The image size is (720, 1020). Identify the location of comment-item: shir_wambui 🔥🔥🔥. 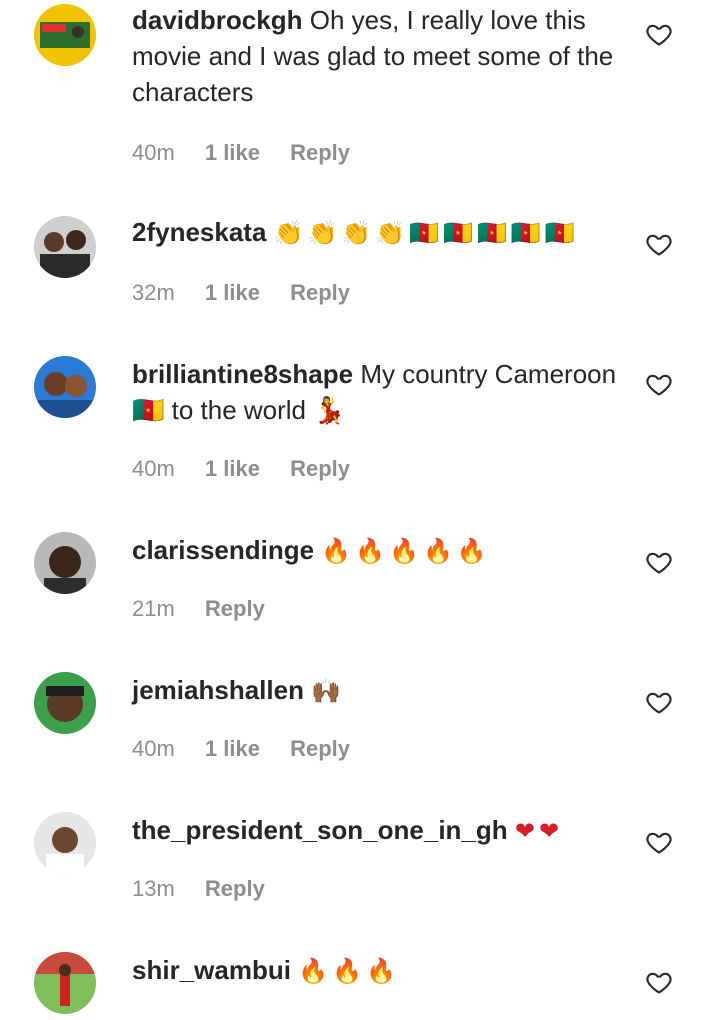
(360, 975).